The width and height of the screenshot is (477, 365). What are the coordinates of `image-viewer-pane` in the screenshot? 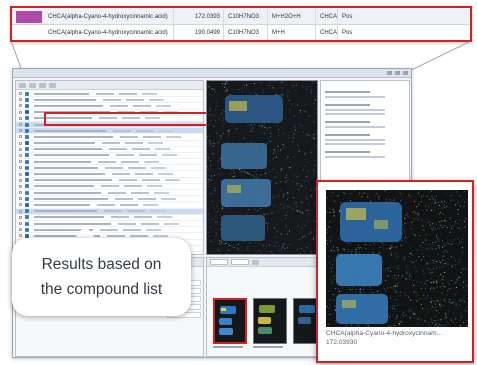 It's located at (262, 167).